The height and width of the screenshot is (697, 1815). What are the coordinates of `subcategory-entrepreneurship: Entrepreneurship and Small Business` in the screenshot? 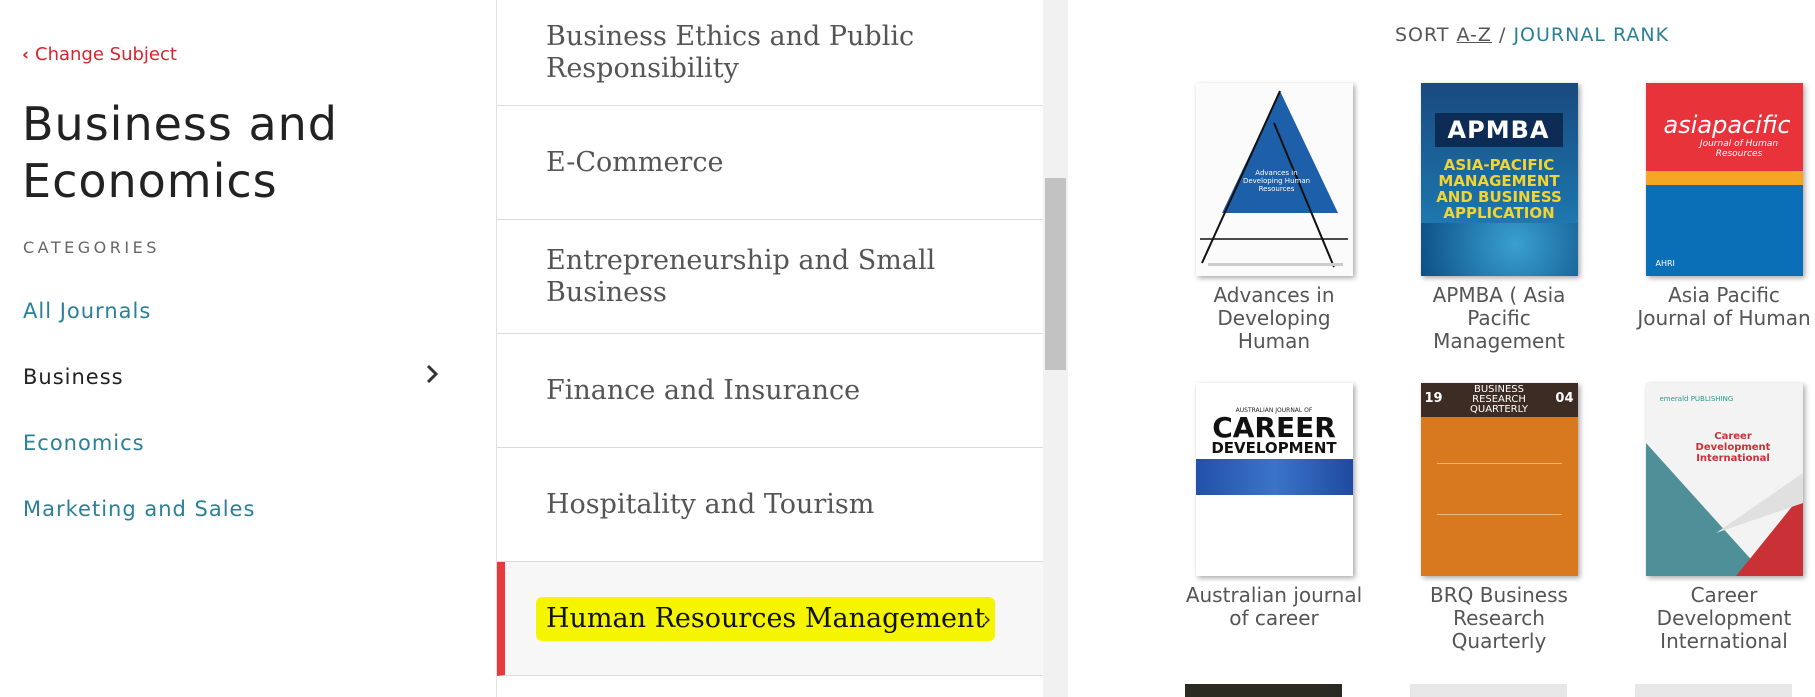 It's located at (770, 277).